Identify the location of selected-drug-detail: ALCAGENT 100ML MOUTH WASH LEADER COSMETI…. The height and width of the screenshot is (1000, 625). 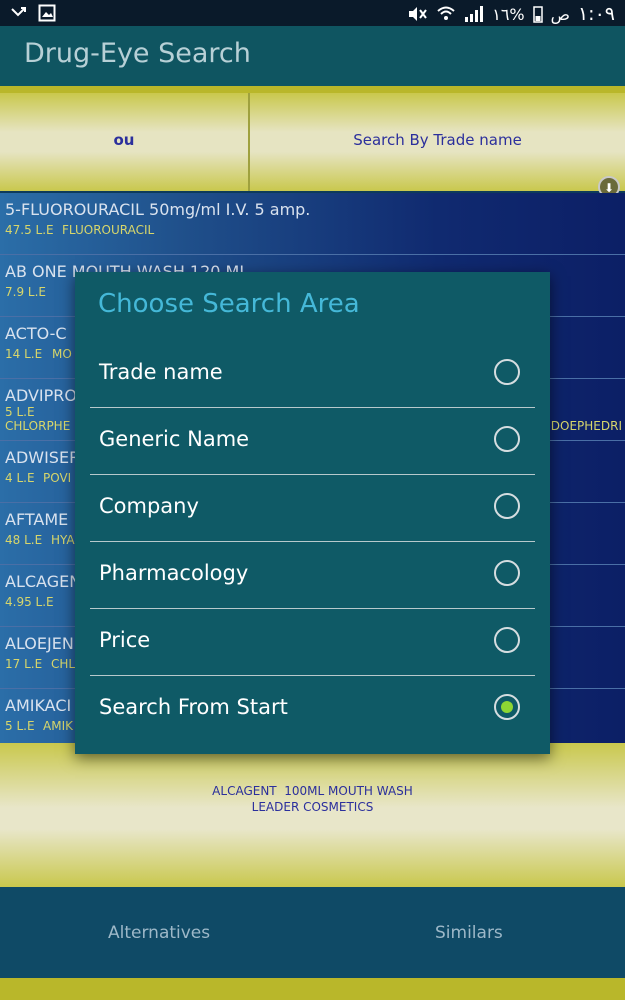
(312, 815).